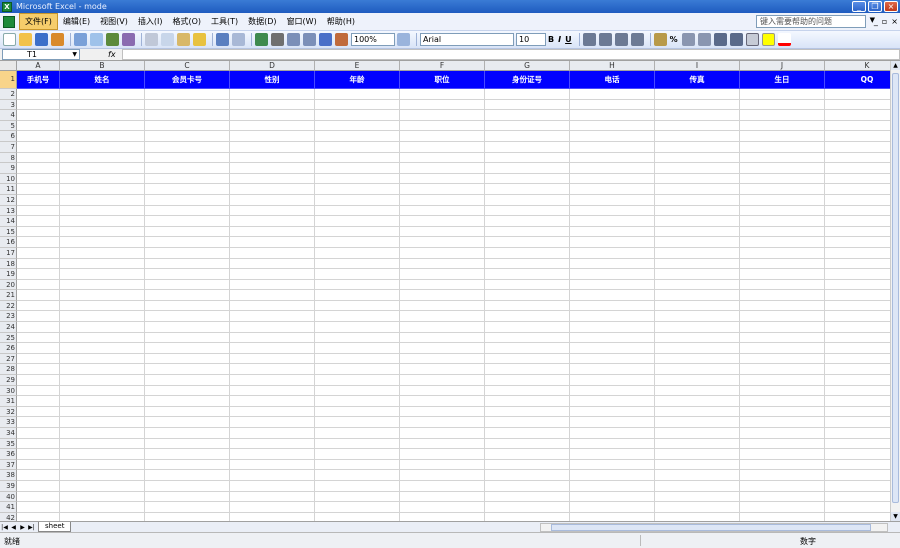 The image size is (900, 548). I want to click on cell-f3, so click(442, 105).